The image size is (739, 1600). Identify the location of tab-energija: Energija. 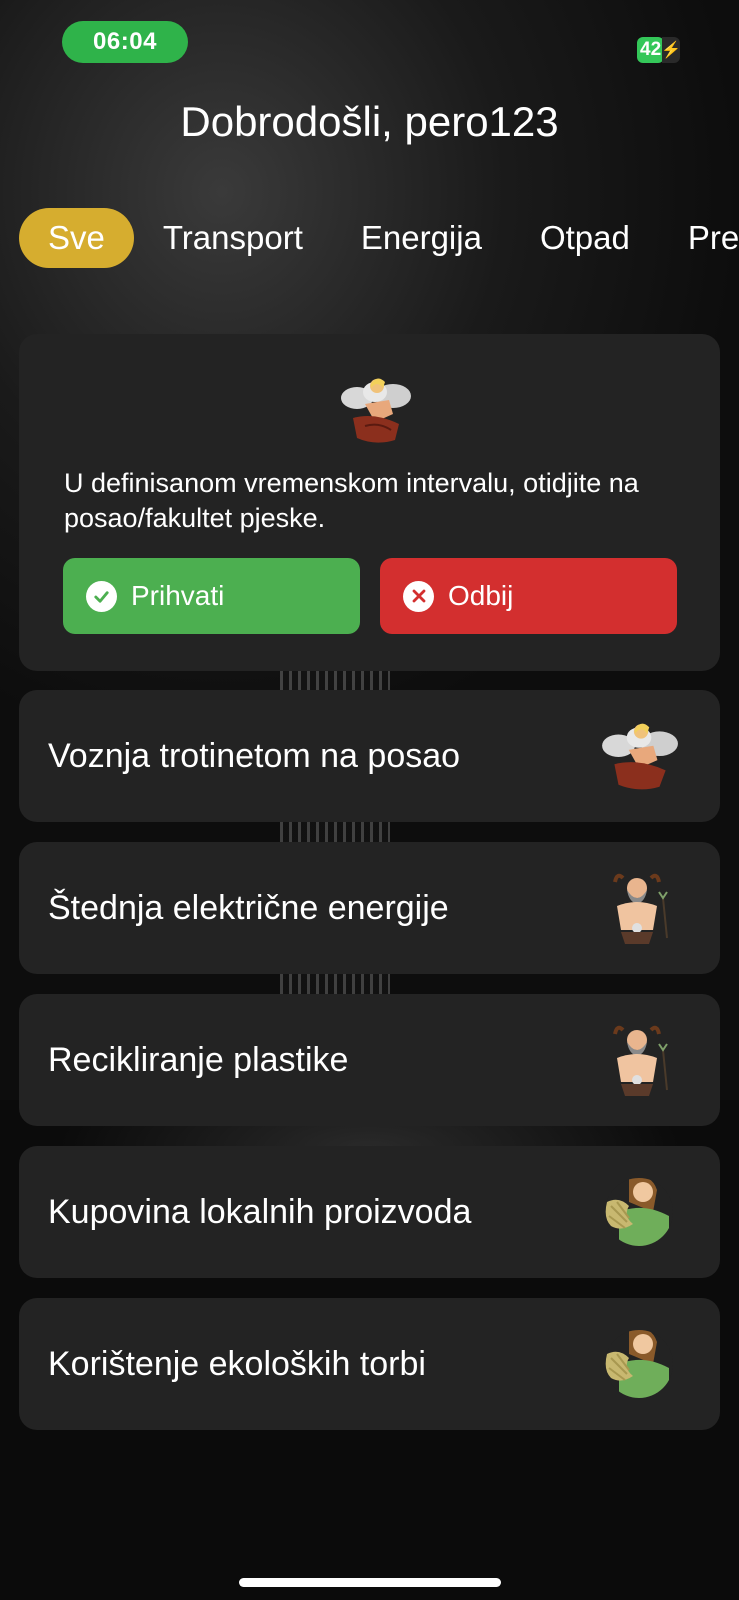
(421, 238).